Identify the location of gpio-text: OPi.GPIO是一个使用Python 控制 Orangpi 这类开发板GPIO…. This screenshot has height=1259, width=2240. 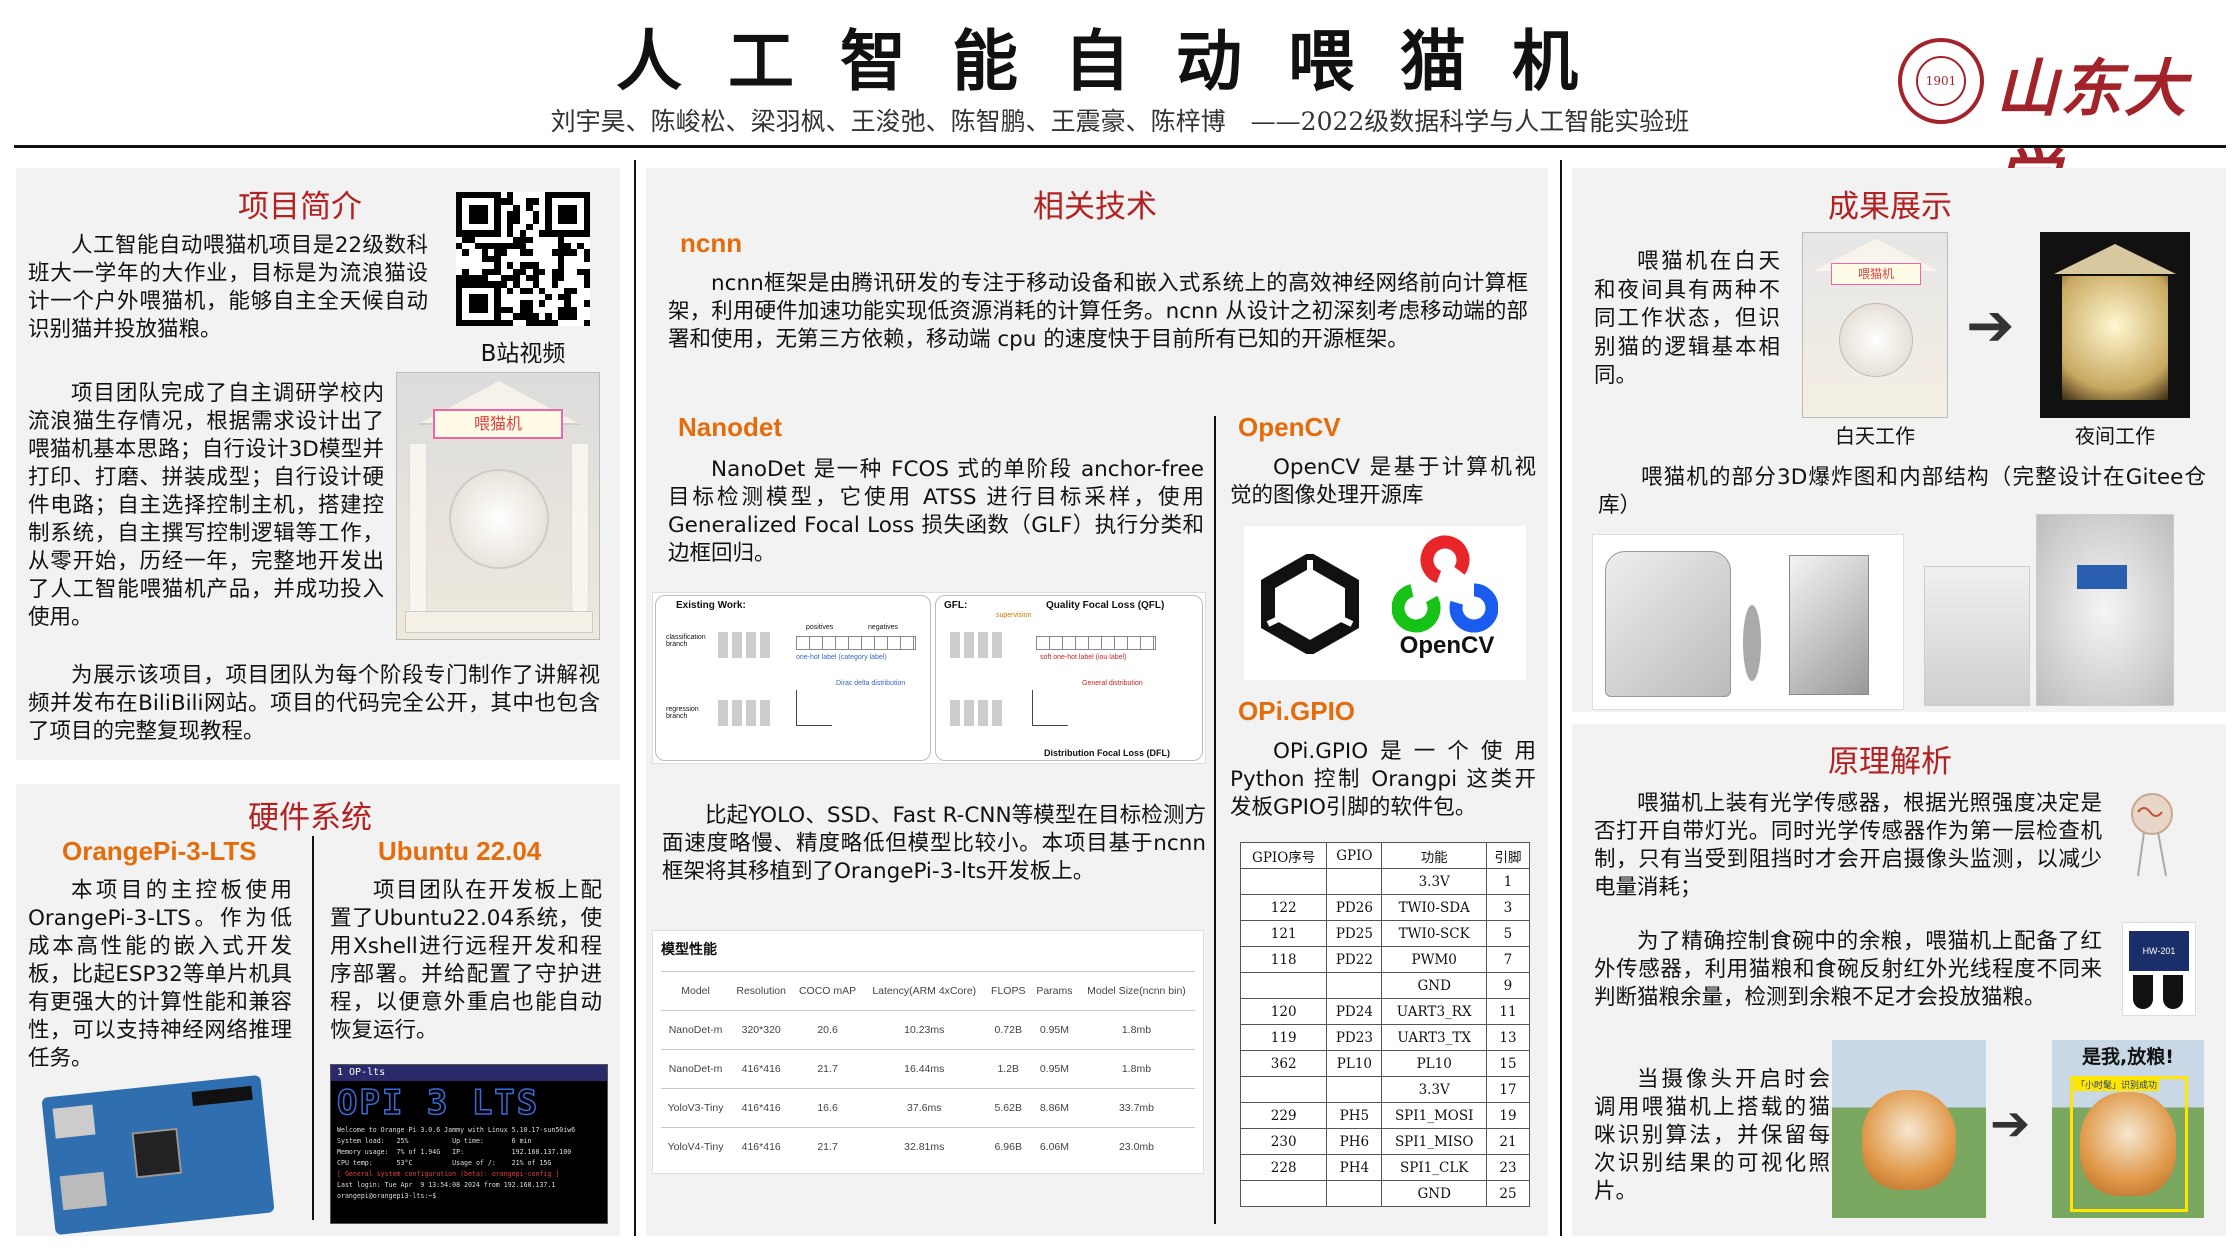
(1383, 779).